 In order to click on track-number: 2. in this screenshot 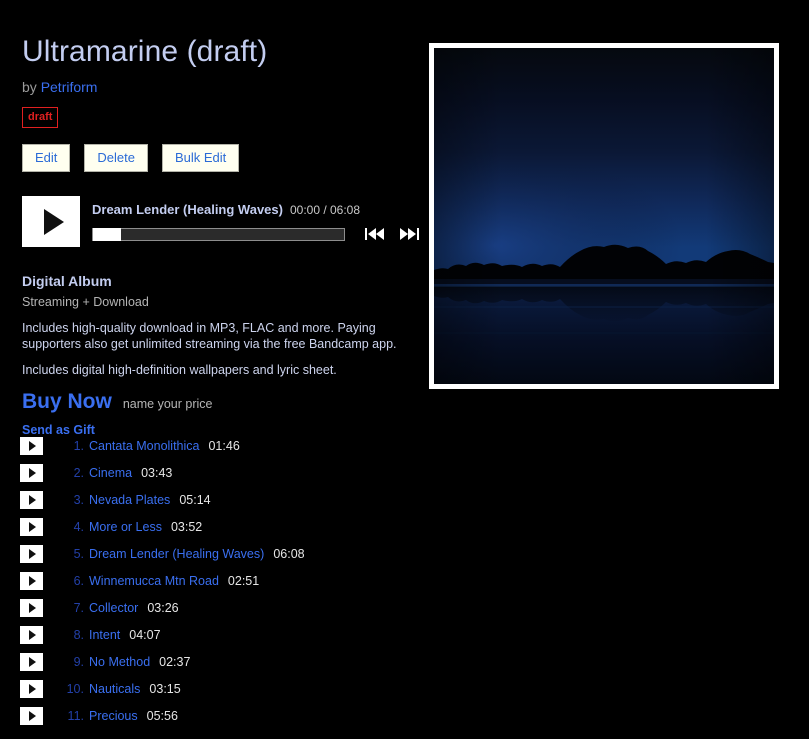, I will do `click(78, 472)`.